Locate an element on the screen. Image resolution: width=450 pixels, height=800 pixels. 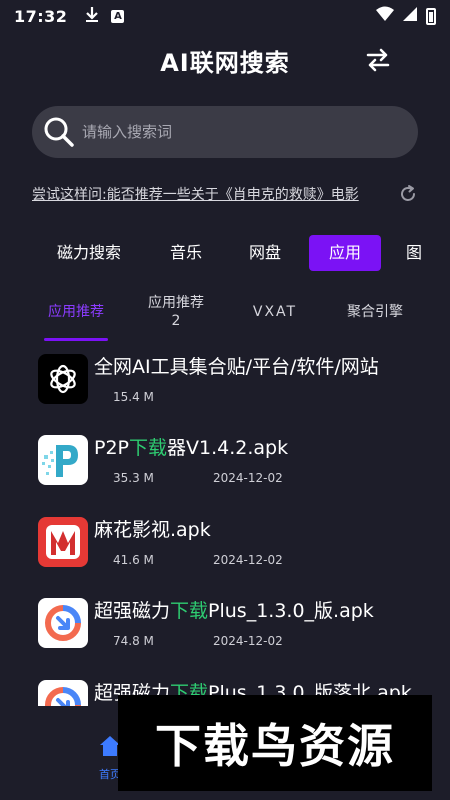
download-icon is located at coordinates (92, 16).